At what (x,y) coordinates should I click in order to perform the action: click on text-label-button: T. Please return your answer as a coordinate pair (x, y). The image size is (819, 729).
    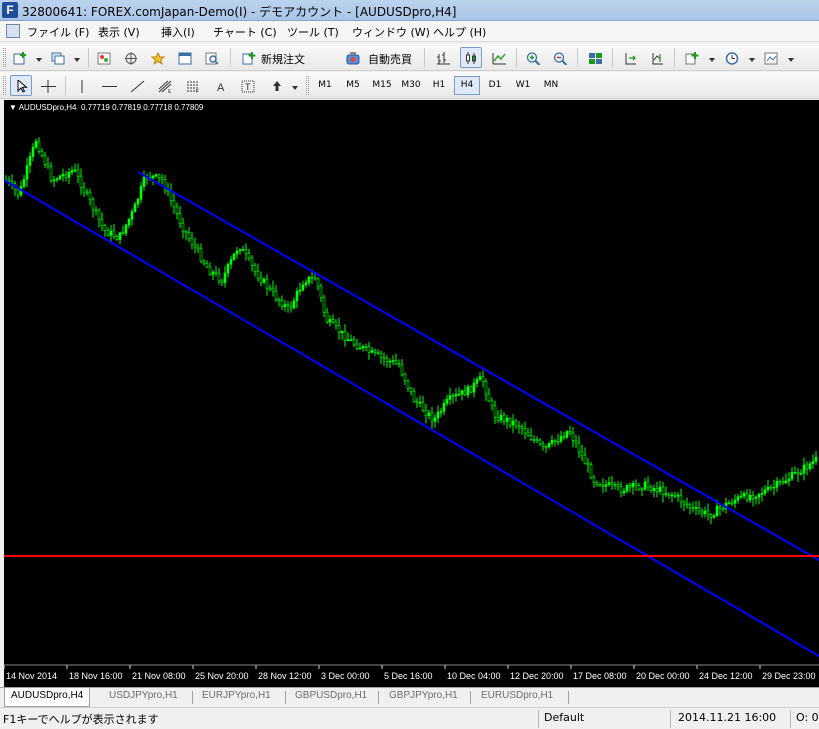
    Looking at the image, I should click on (248, 85).